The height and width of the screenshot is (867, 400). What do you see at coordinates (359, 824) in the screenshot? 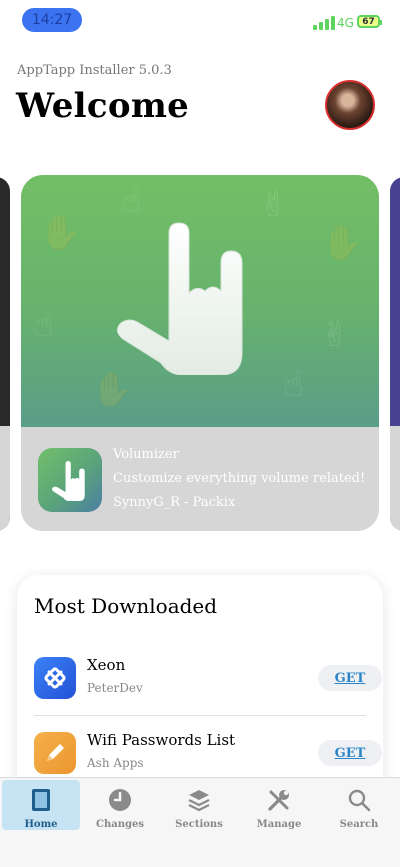
I see `tab-label: Search` at bounding box center [359, 824].